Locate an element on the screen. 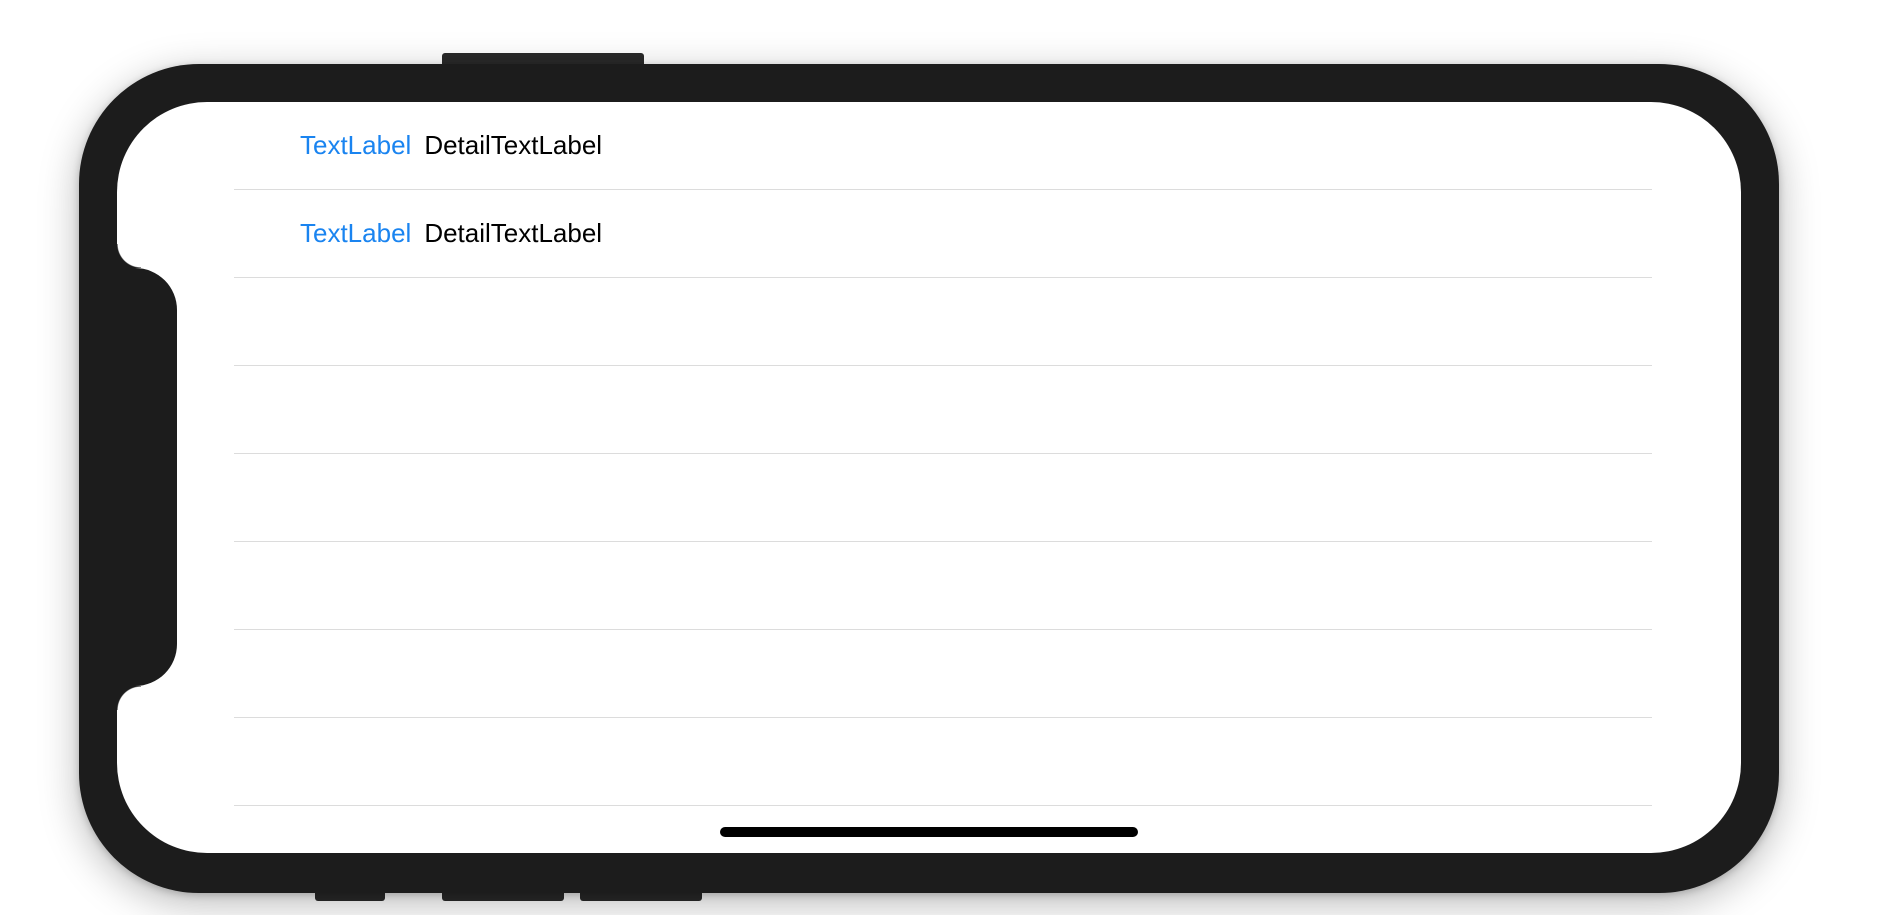 This screenshot has height=915, width=1893. sensor-notch is located at coordinates (147, 477).